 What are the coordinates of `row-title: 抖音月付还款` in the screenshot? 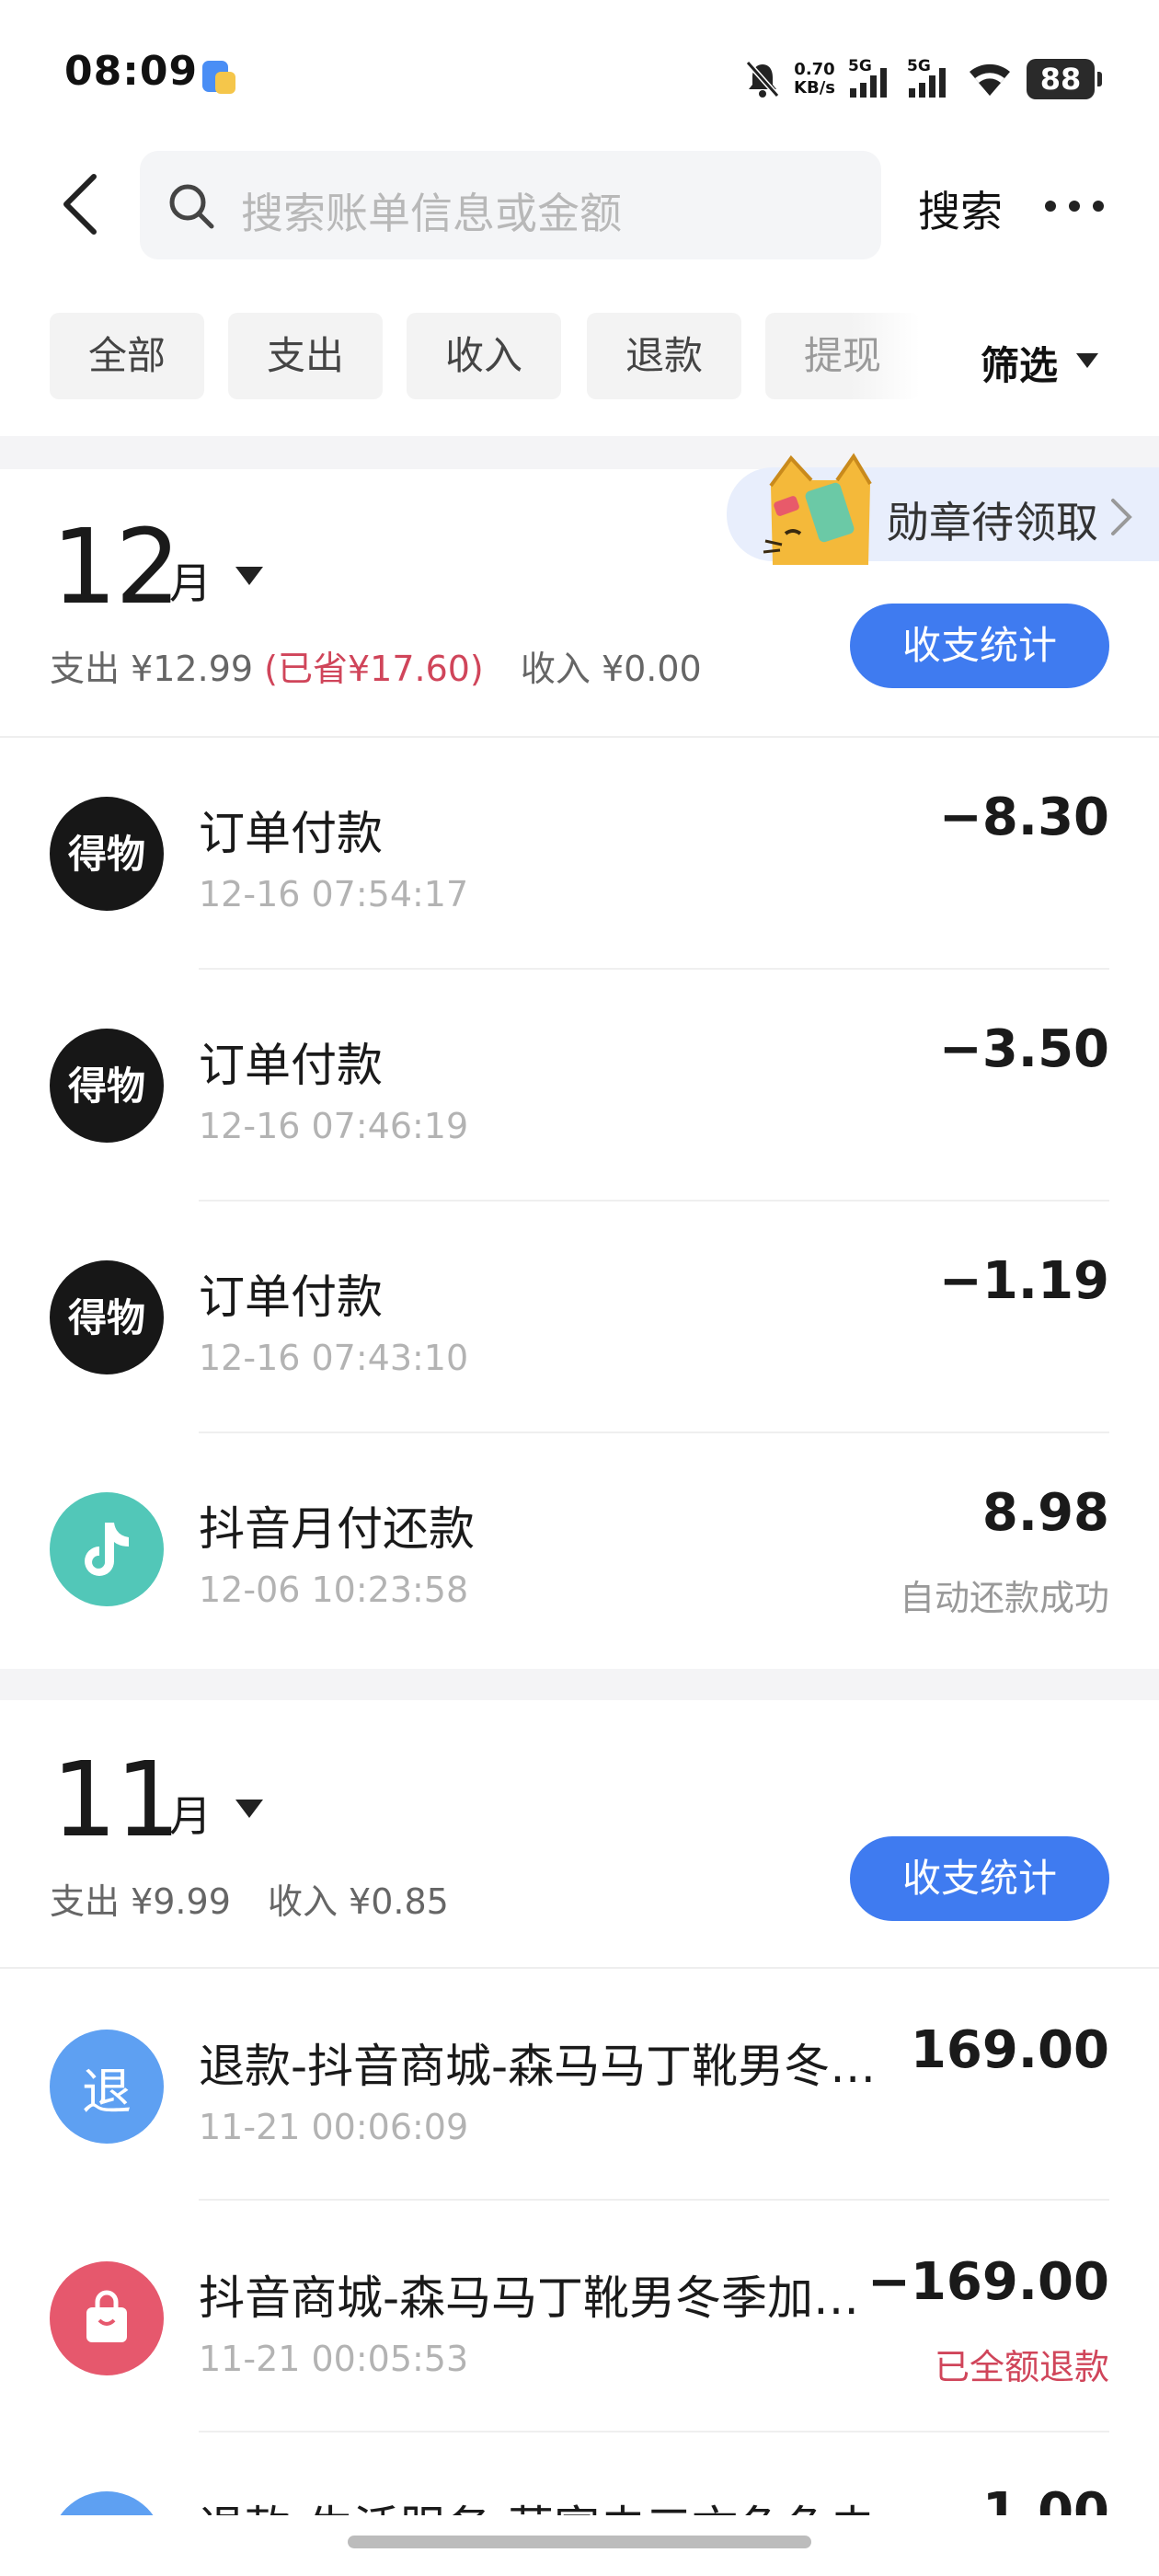 It's located at (337, 1529).